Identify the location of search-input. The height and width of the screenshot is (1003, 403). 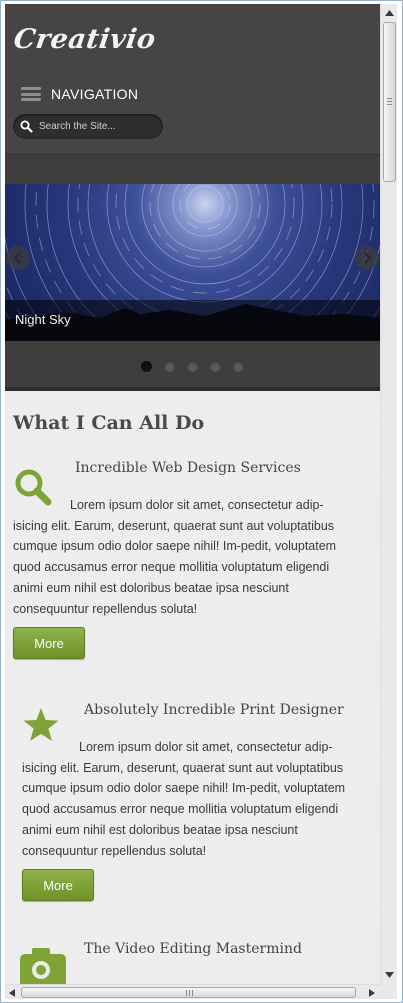
(98, 126).